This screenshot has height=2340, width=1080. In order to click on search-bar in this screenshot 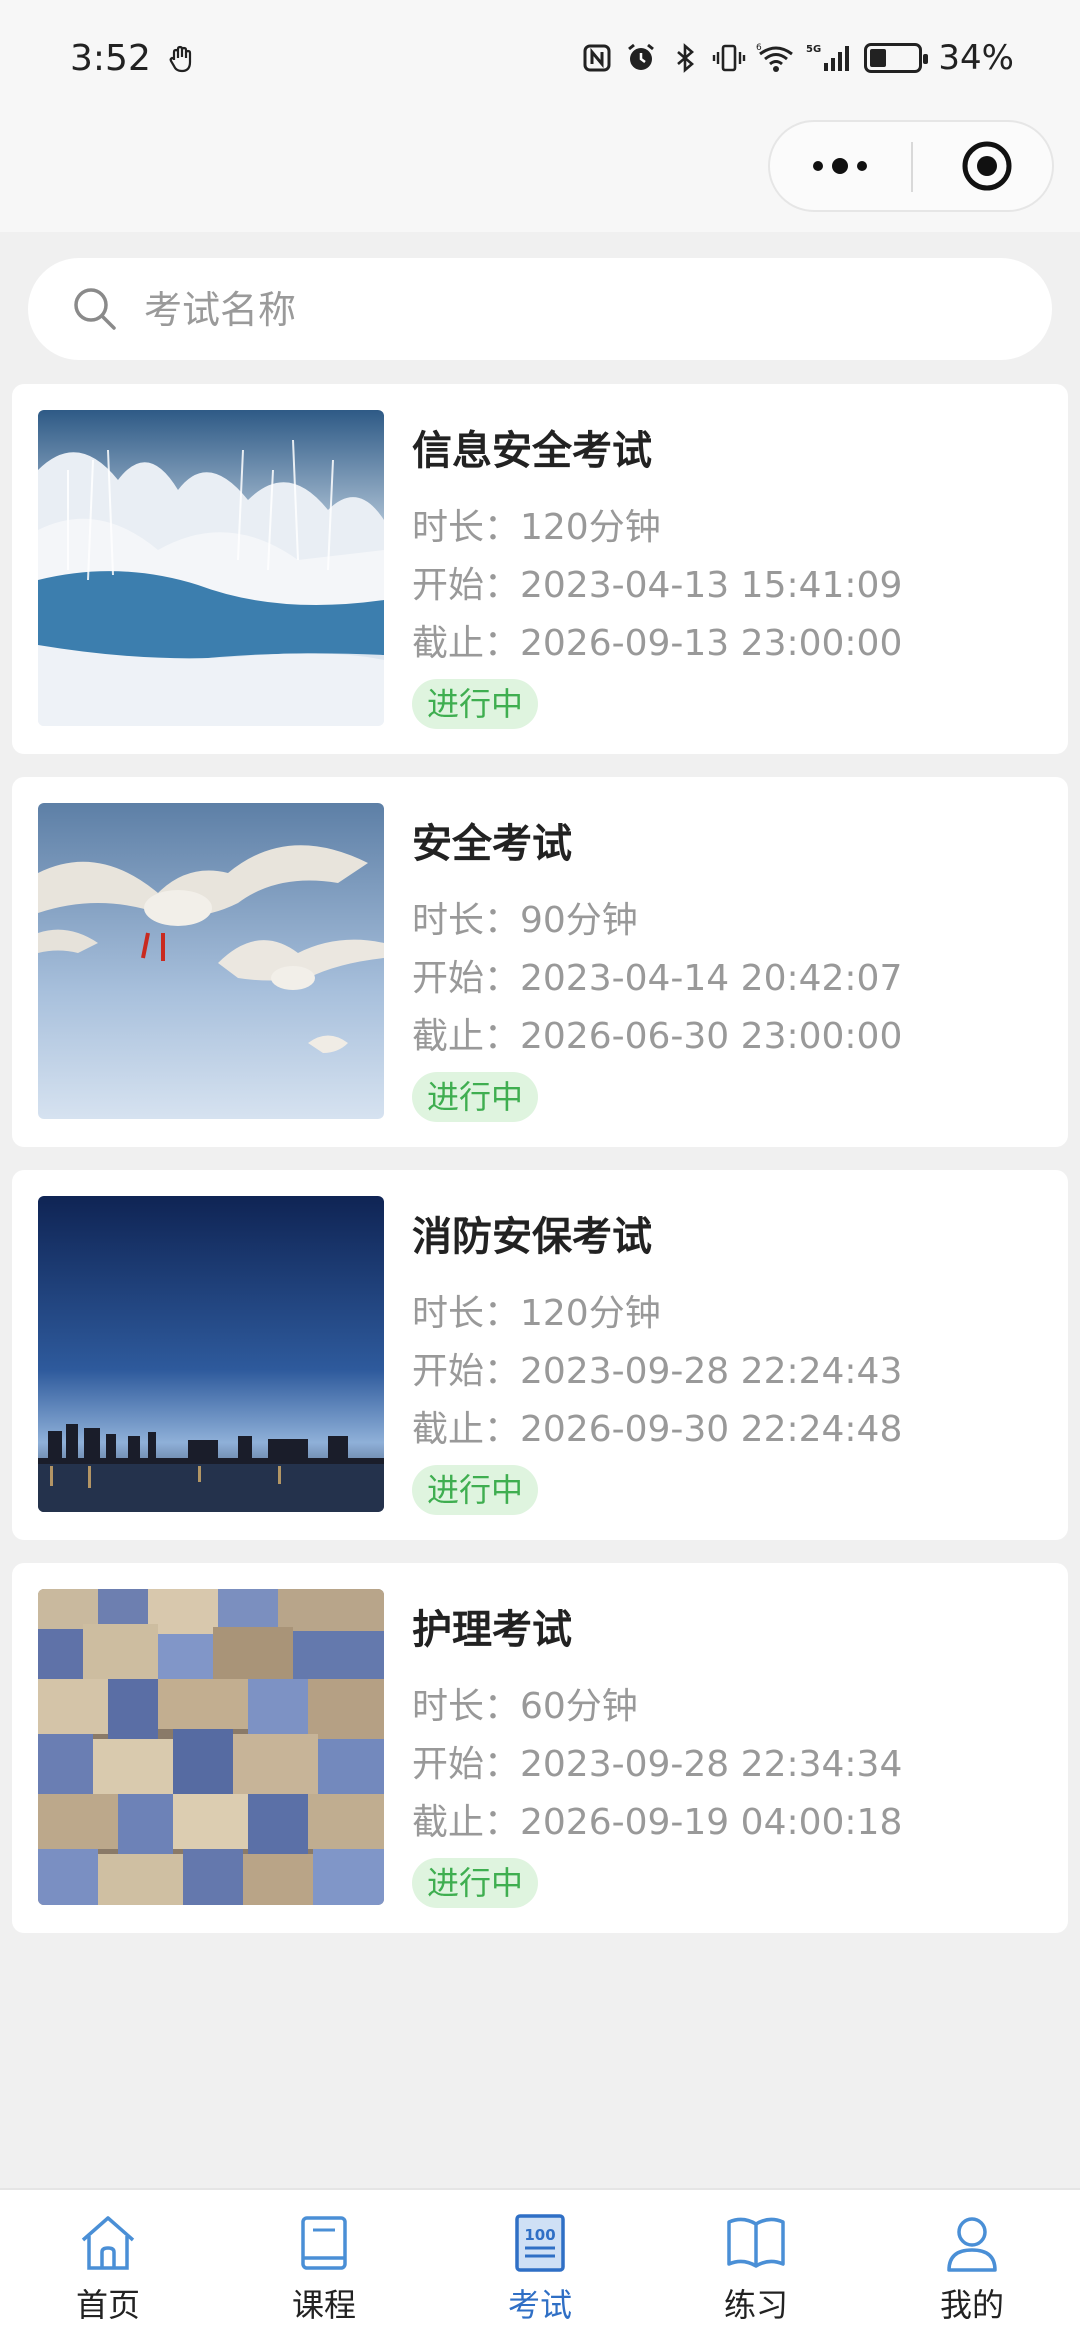, I will do `click(540, 310)`.